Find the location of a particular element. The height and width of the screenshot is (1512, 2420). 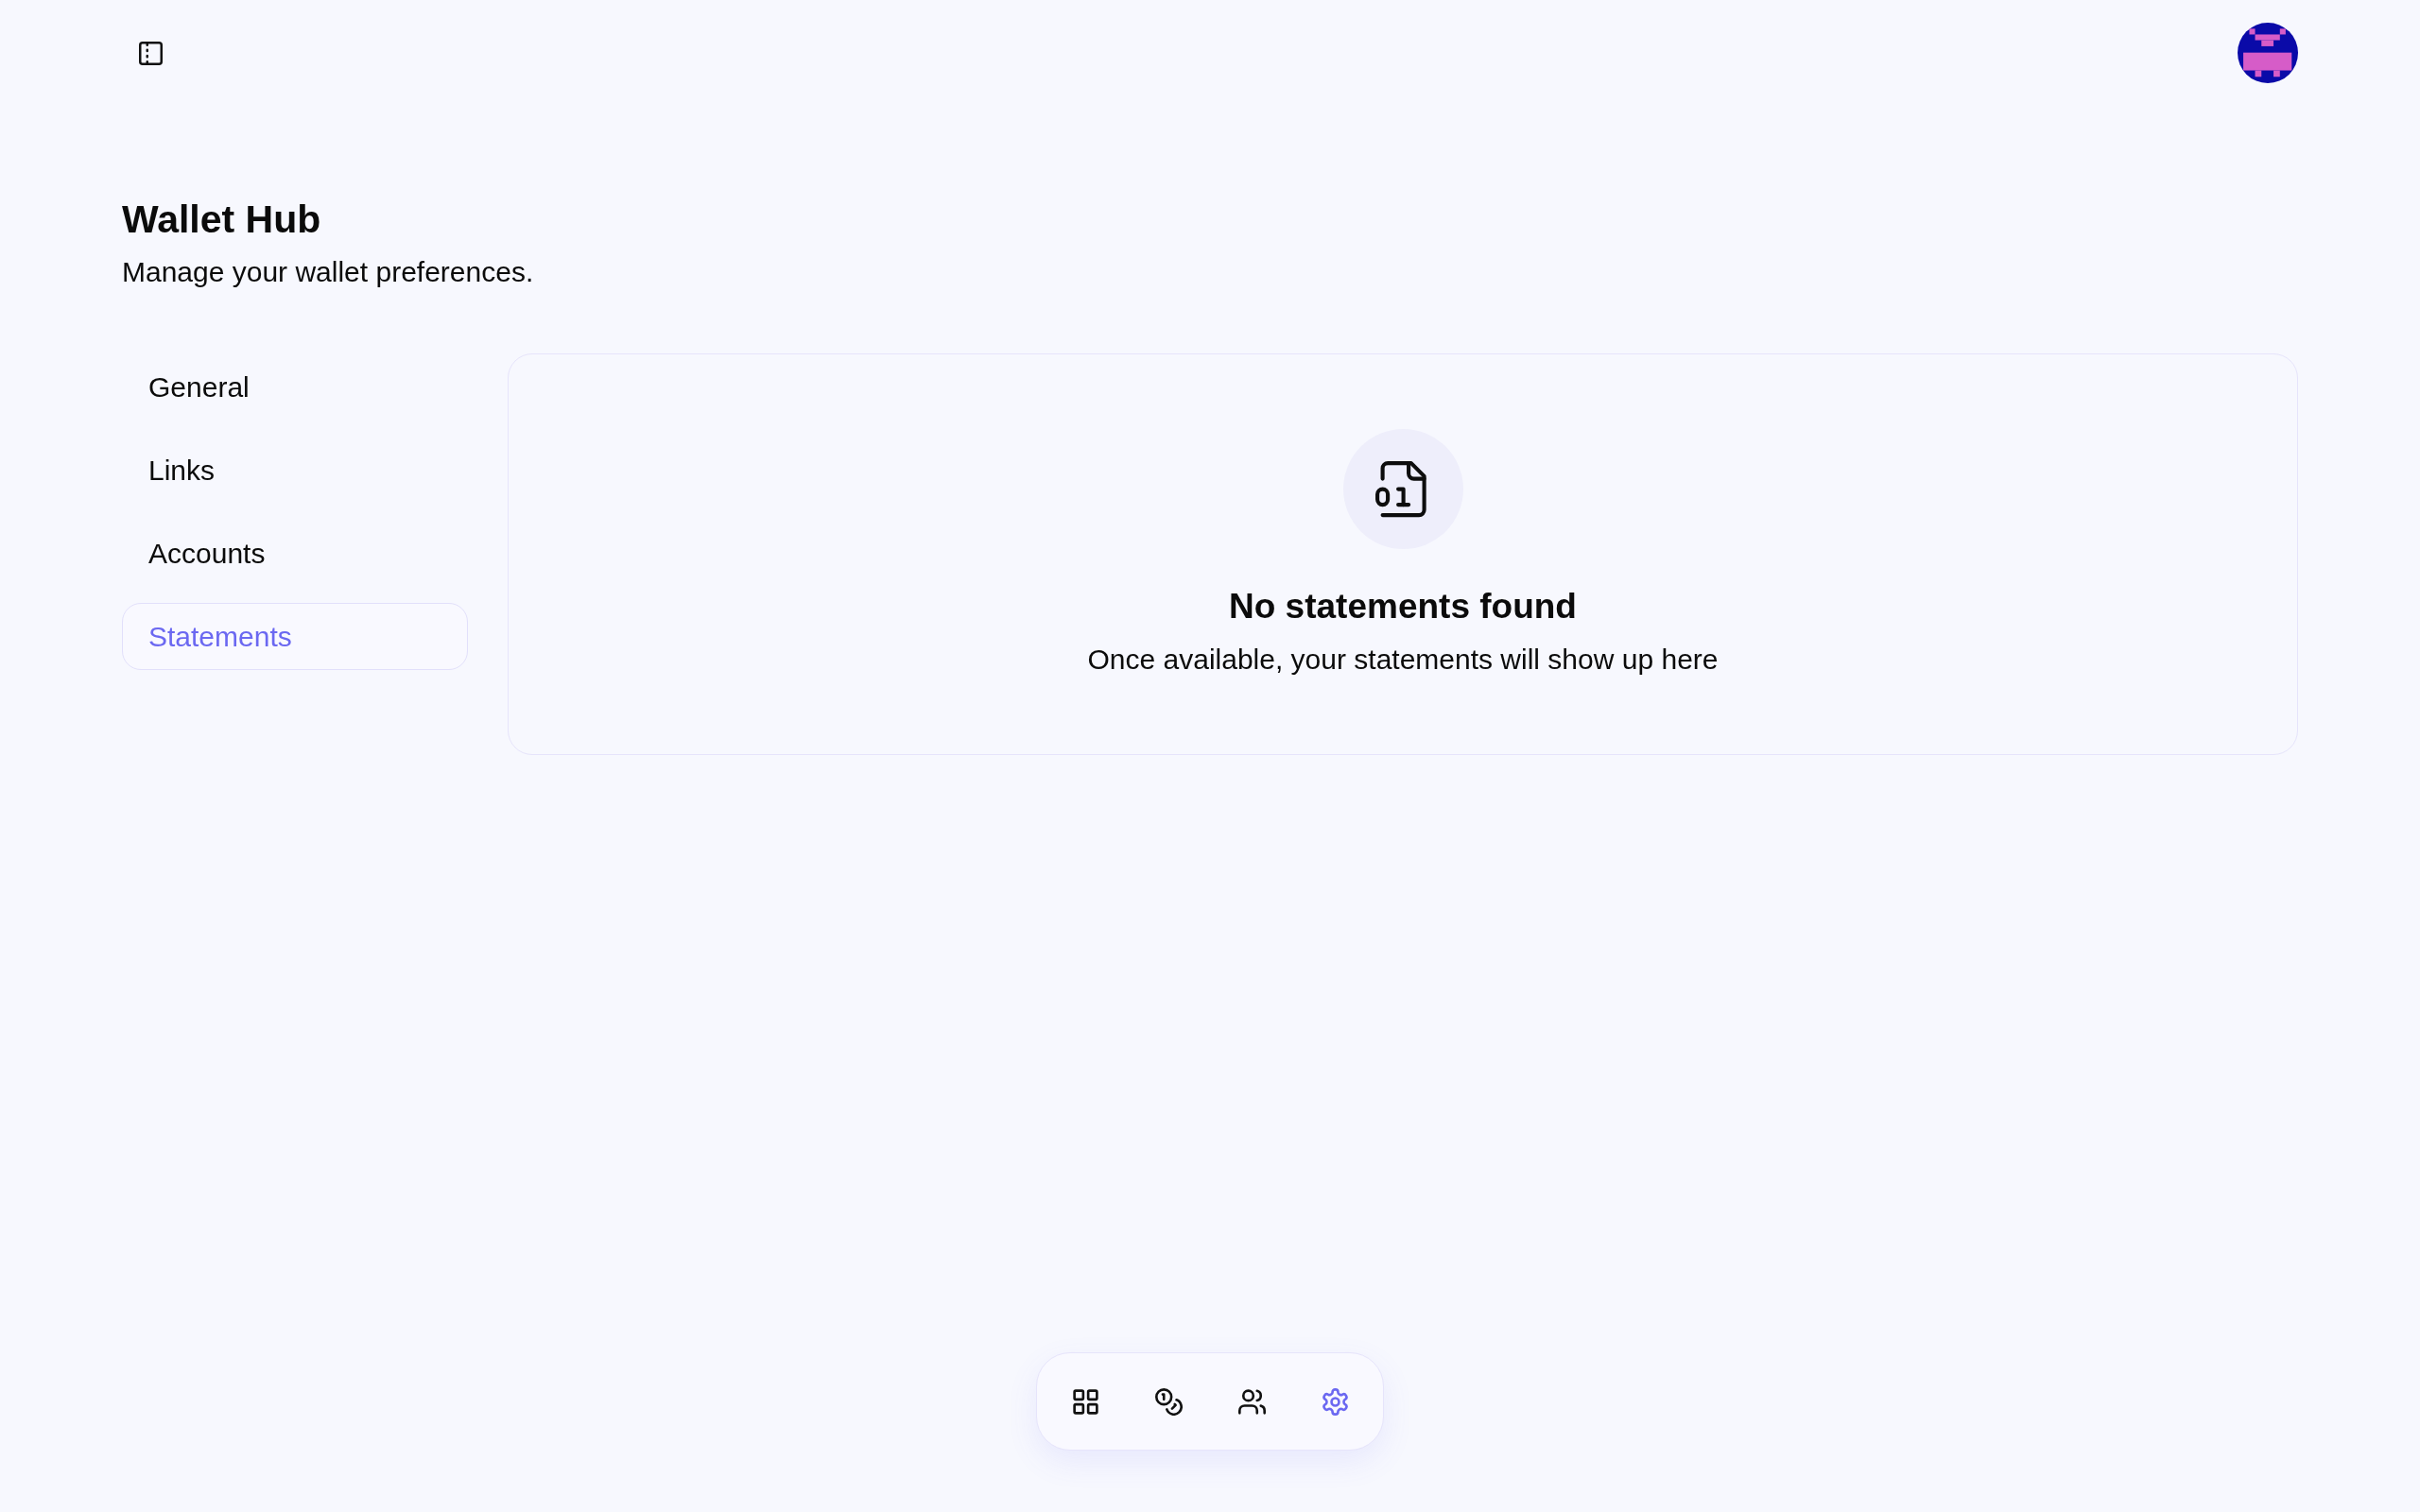

coins-icon is located at coordinates (1168, 1401).